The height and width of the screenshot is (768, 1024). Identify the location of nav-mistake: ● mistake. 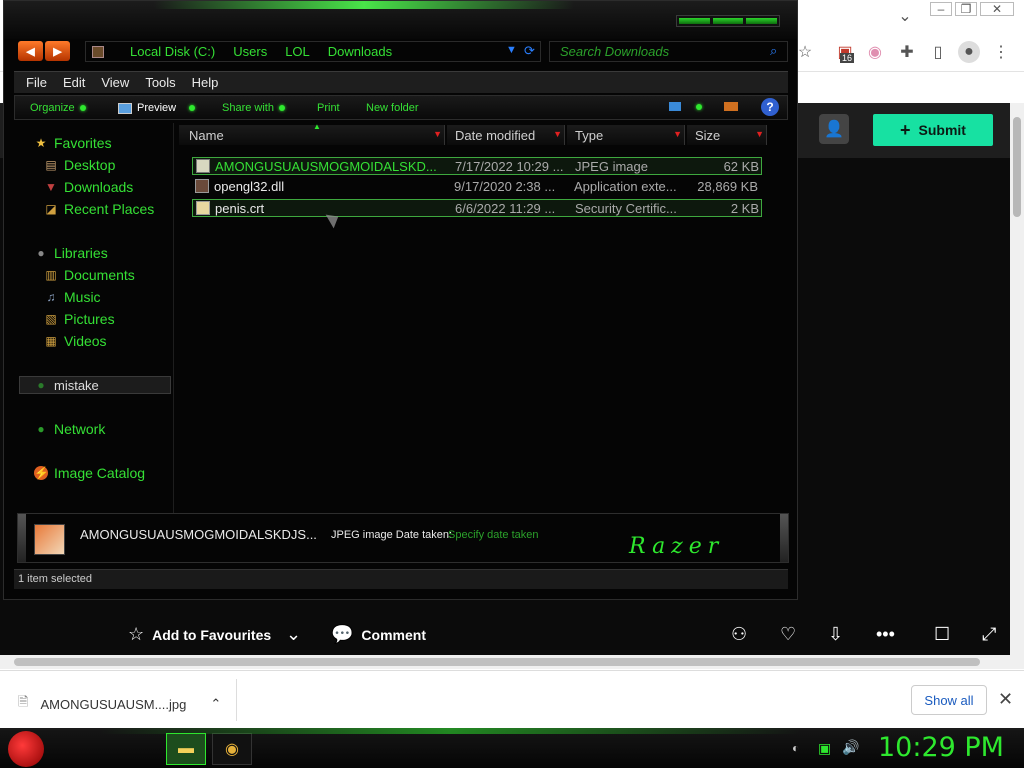
(95, 385).